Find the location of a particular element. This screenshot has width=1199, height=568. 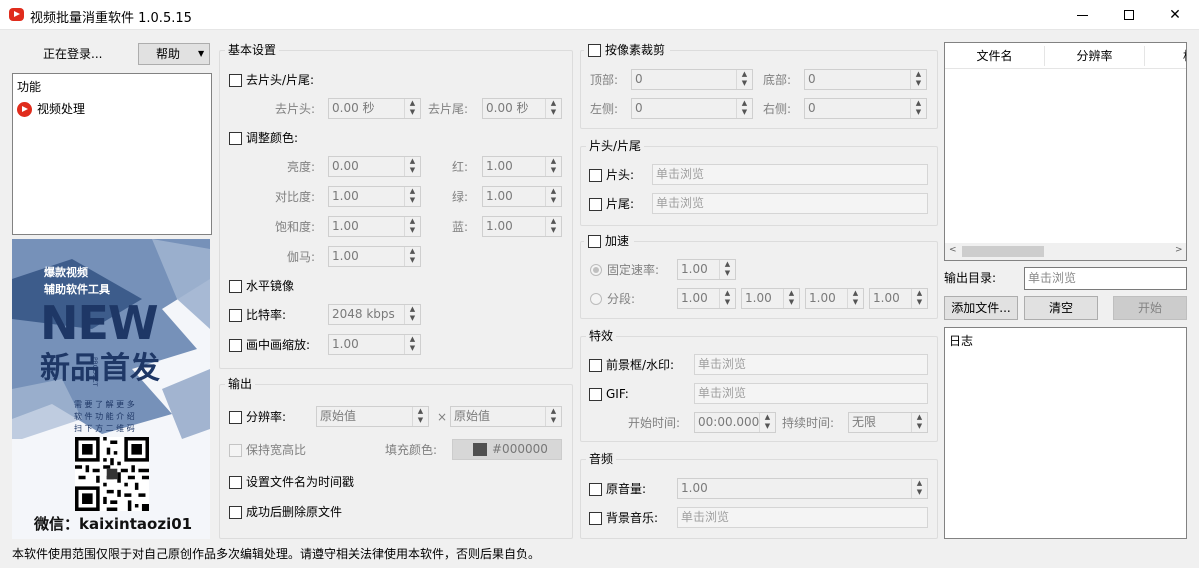

segment-spinbox-2: 1.00 ▲ ▼ is located at coordinates (770, 298).